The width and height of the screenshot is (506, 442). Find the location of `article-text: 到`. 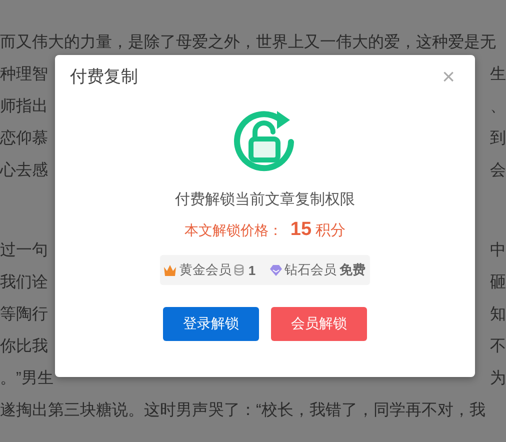

article-text: 到 is located at coordinates (498, 138).